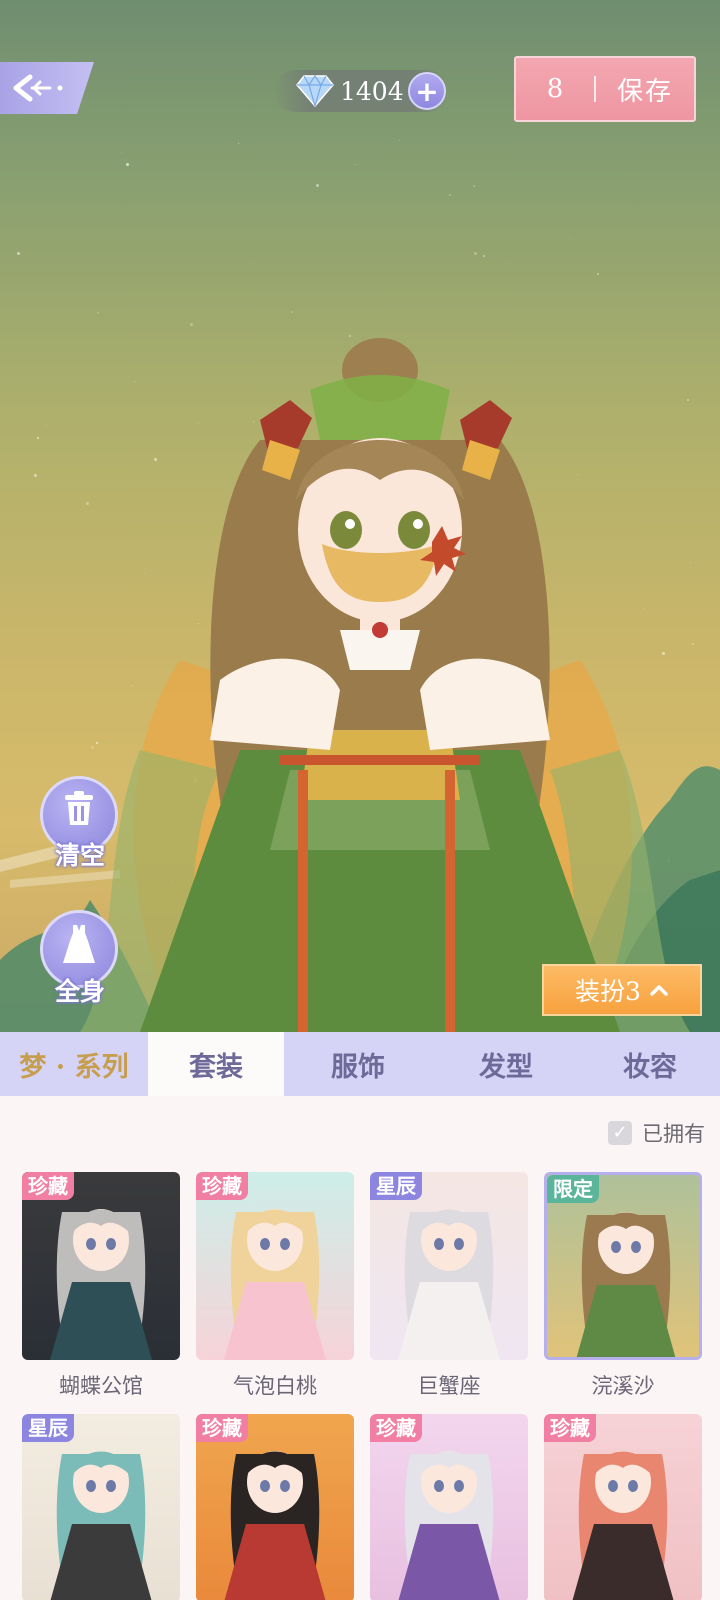  I want to click on suit-name: 浣溪沙, so click(623, 1386).